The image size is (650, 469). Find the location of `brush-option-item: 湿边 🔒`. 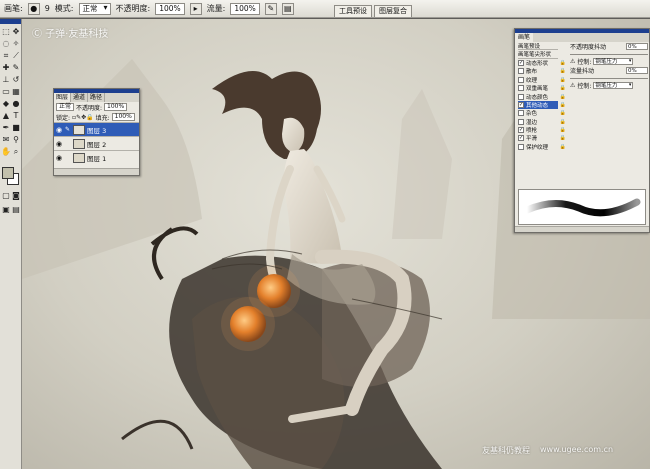

brush-option-item: 湿边 🔒 is located at coordinates (542, 122).